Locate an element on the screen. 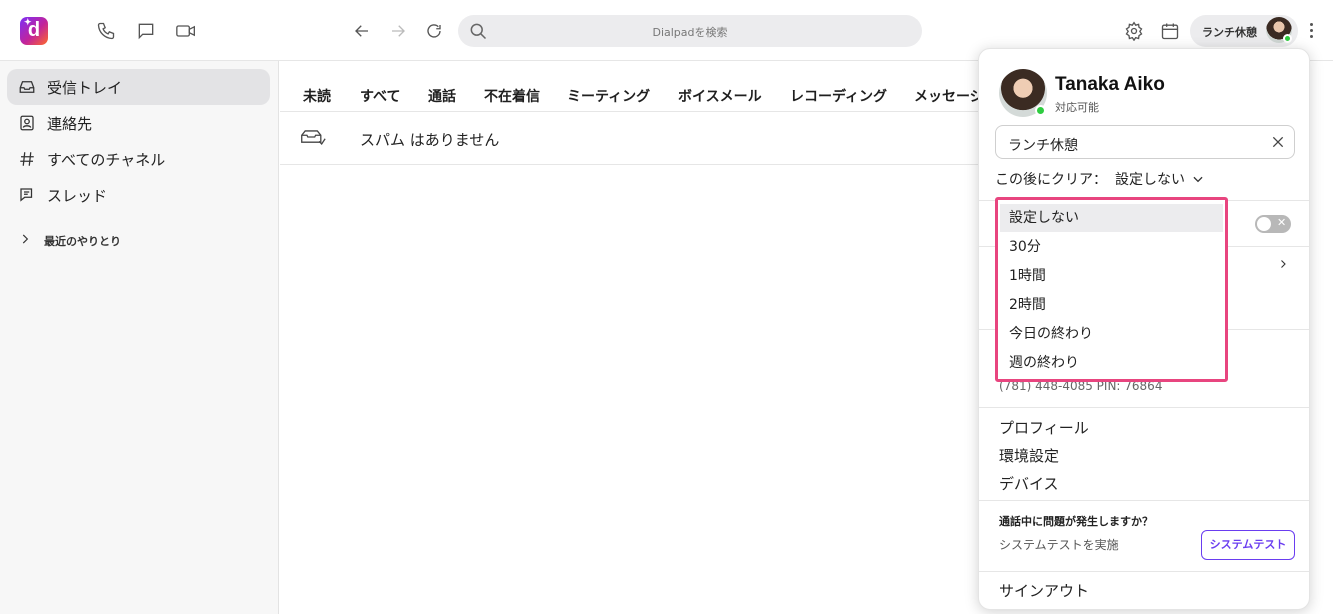 The width and height of the screenshot is (1333, 614). close-icon is located at coordinates (1278, 144).